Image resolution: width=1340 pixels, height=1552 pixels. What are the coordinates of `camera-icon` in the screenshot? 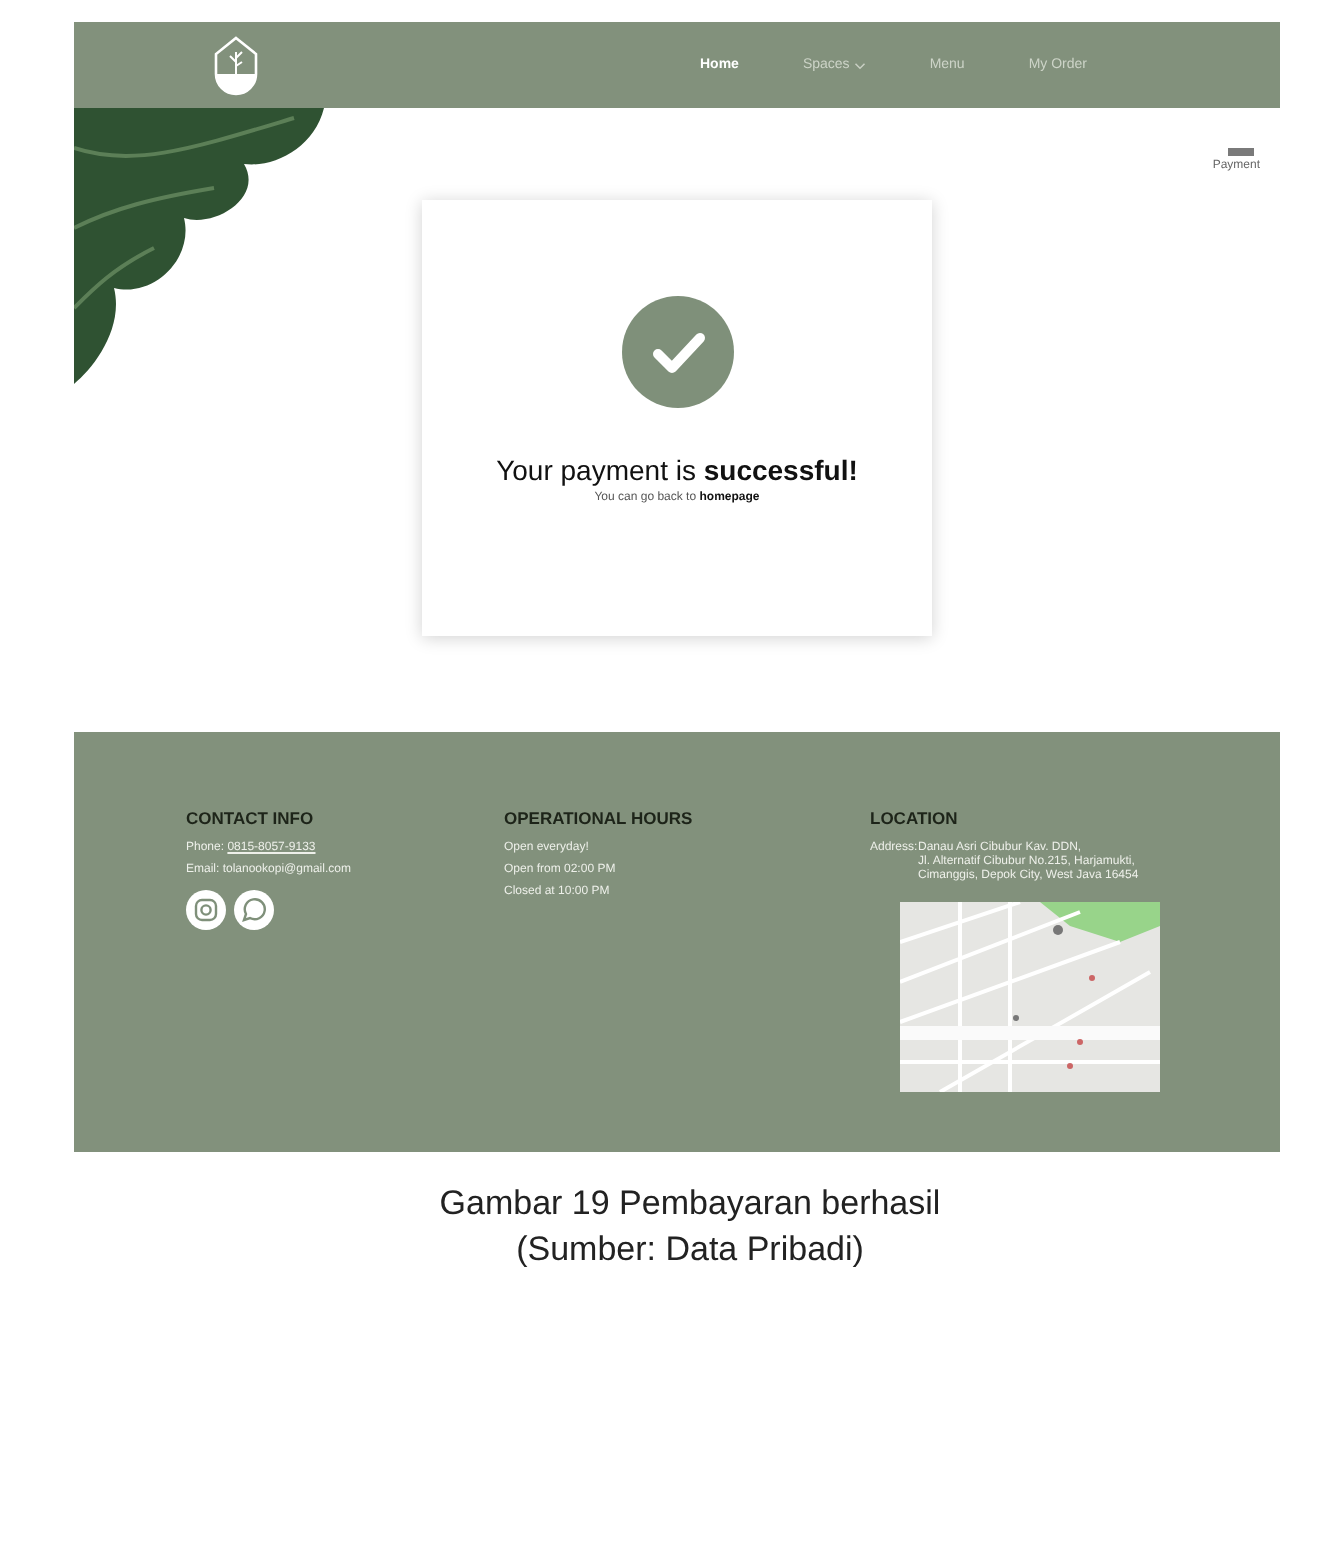 It's located at (206, 910).